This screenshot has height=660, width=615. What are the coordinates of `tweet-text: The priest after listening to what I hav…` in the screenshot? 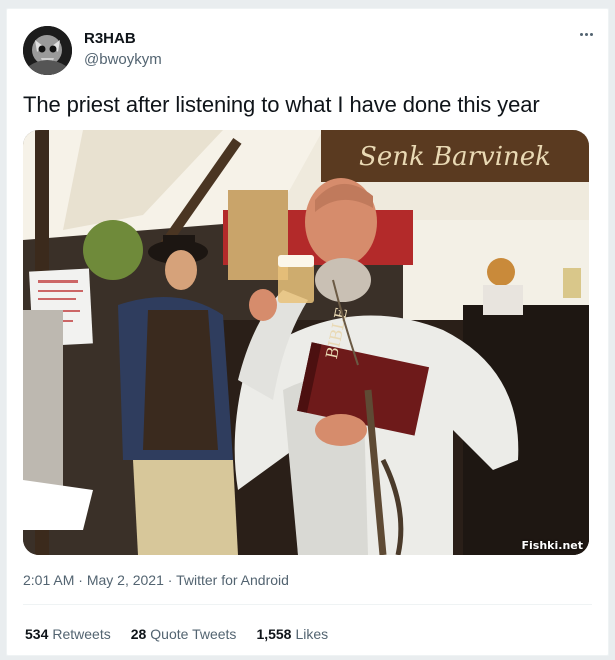 It's located at (281, 104).